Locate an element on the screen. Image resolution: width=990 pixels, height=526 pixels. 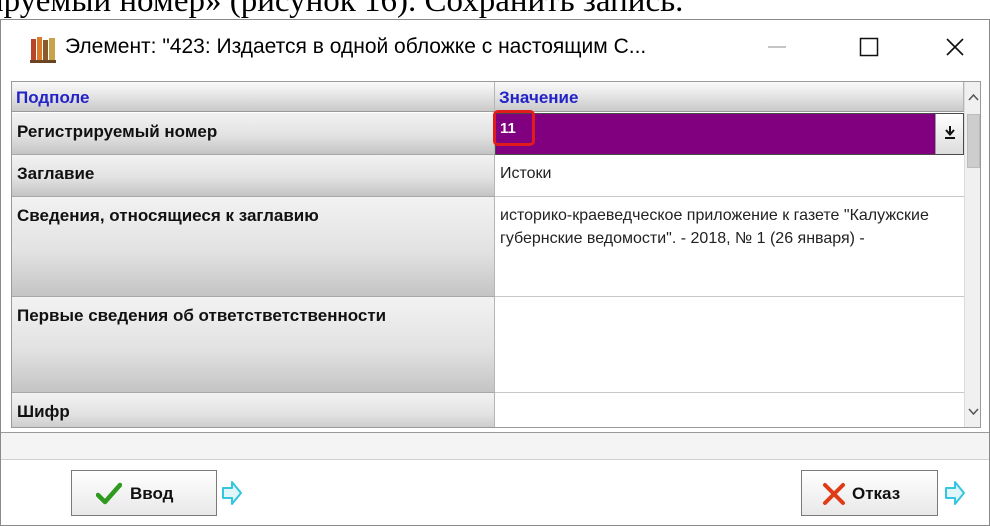
vertical-scrollbar is located at coordinates (972, 254).